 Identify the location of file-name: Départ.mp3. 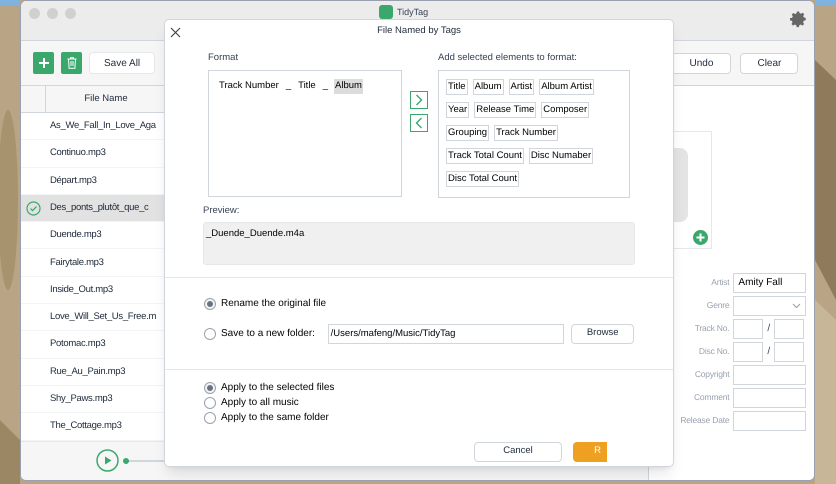
(73, 181).